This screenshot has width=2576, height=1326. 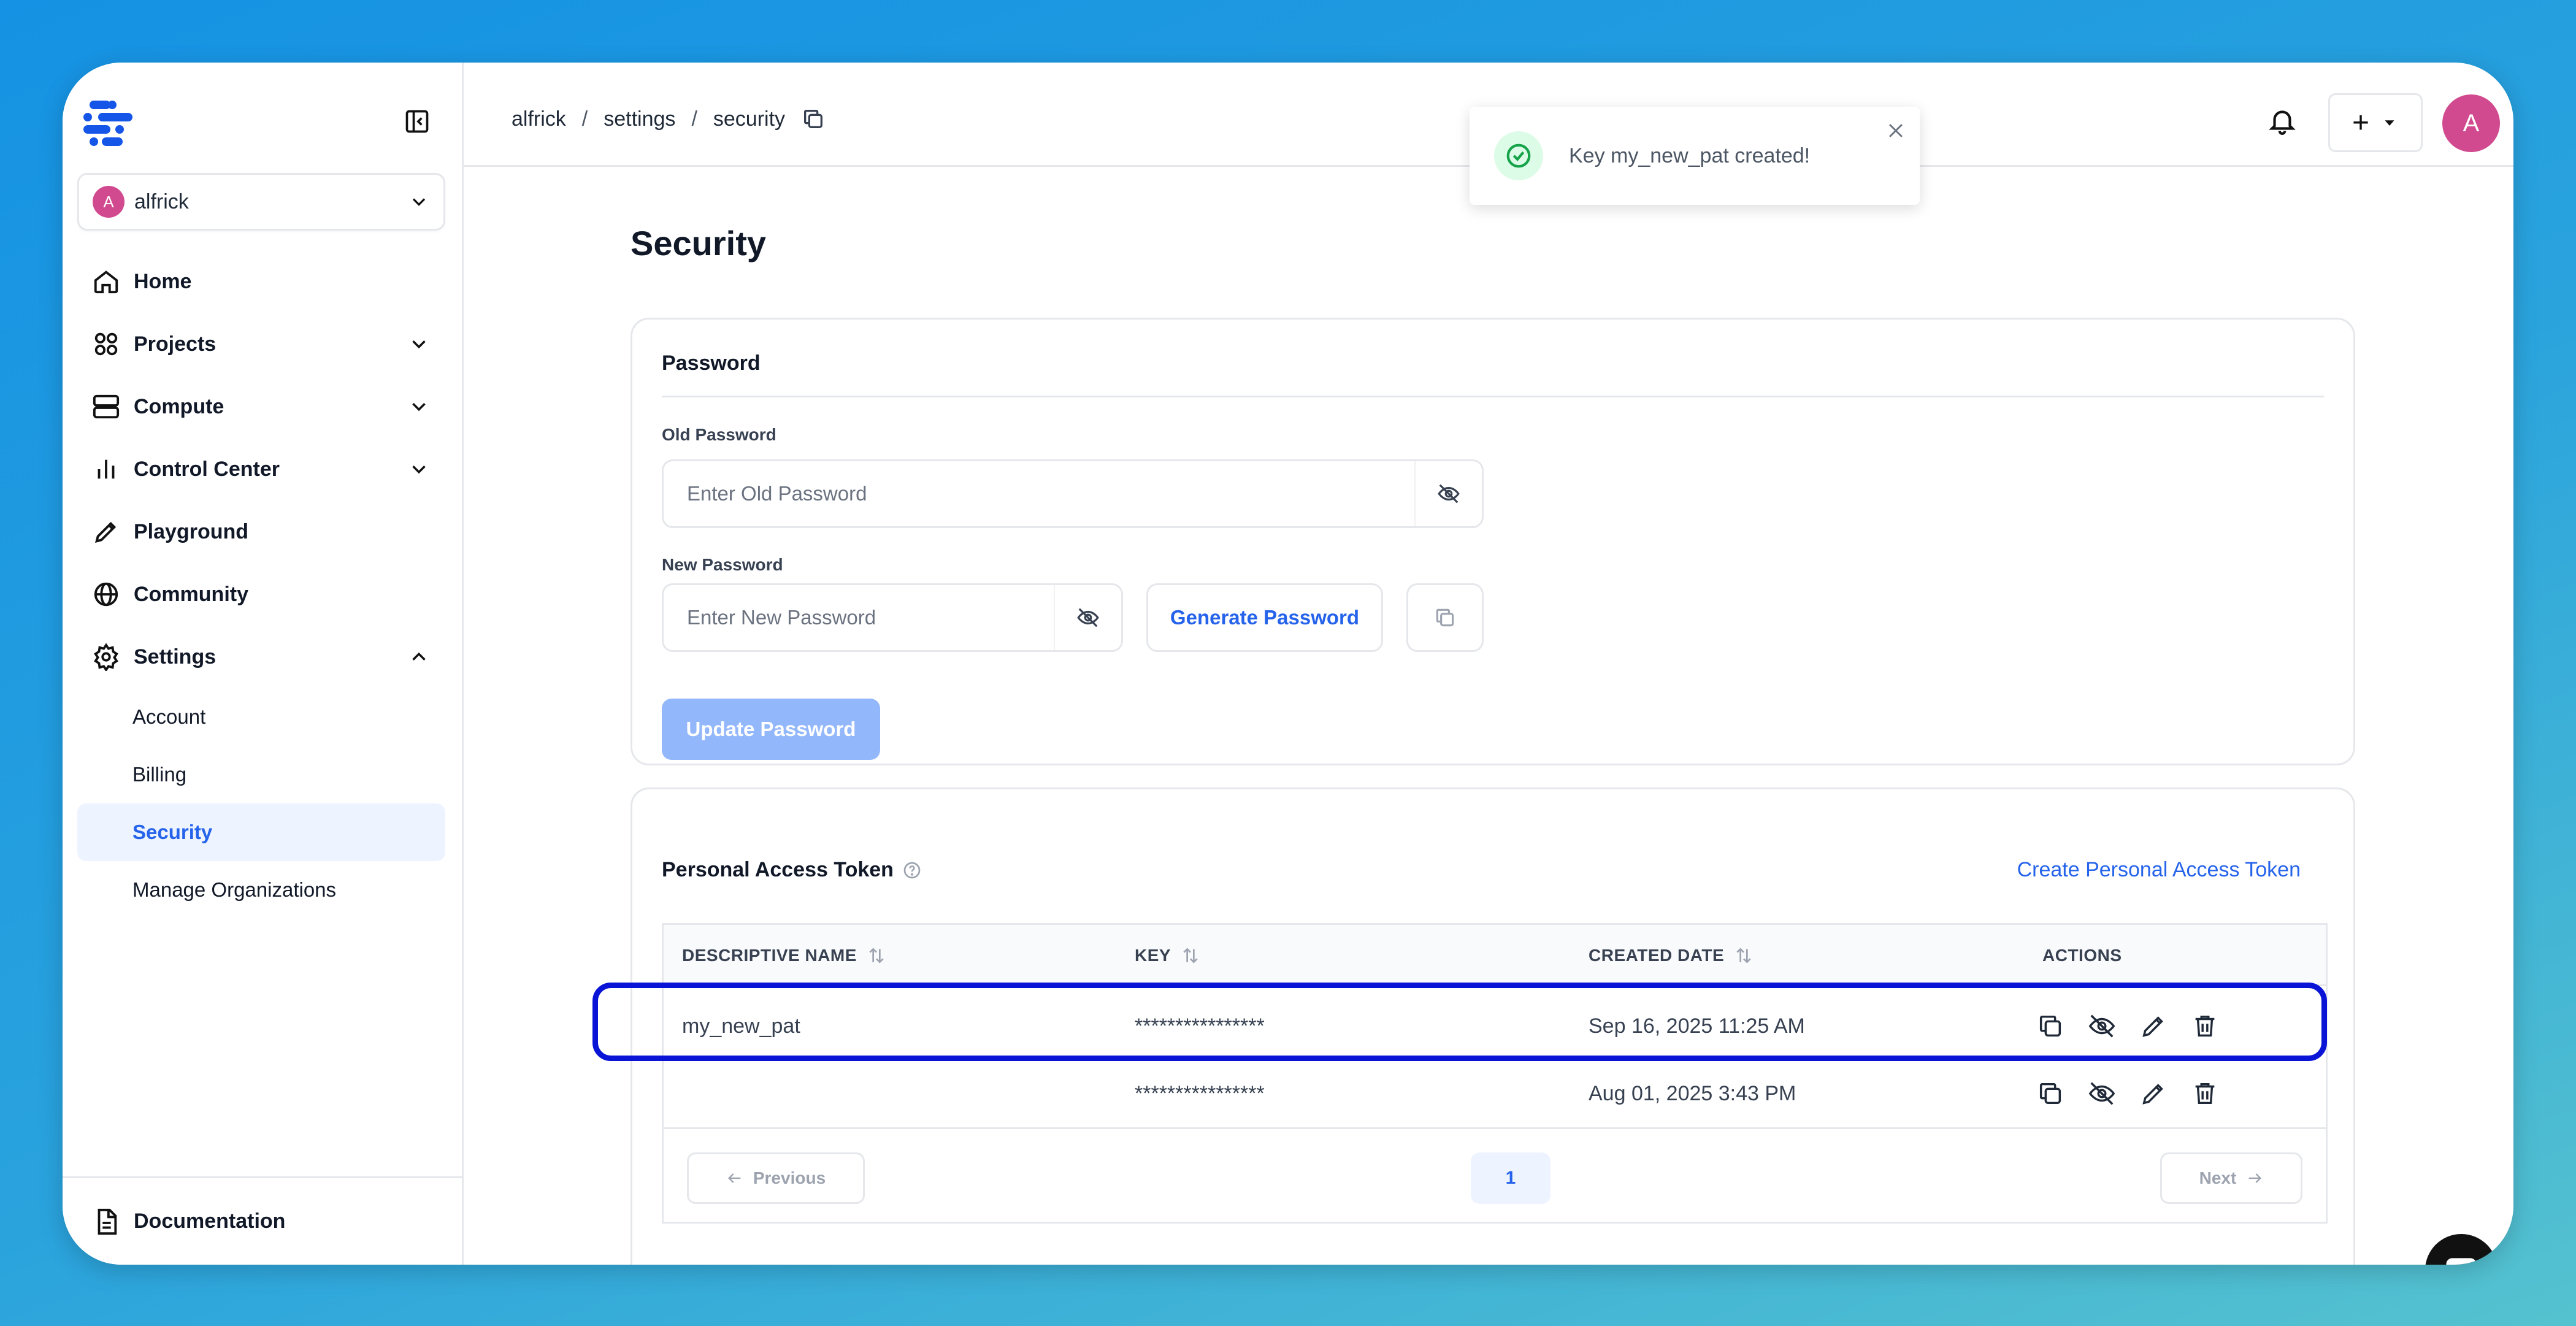 I want to click on breadcrumb: alfrick / settings / security, so click(x=669, y=119).